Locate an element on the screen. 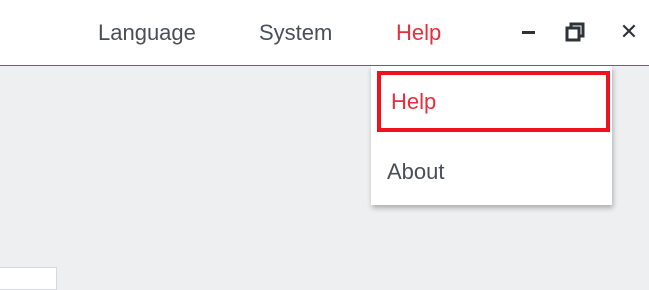 This screenshot has height=290, width=649. menu-system: System is located at coordinates (295, 33).